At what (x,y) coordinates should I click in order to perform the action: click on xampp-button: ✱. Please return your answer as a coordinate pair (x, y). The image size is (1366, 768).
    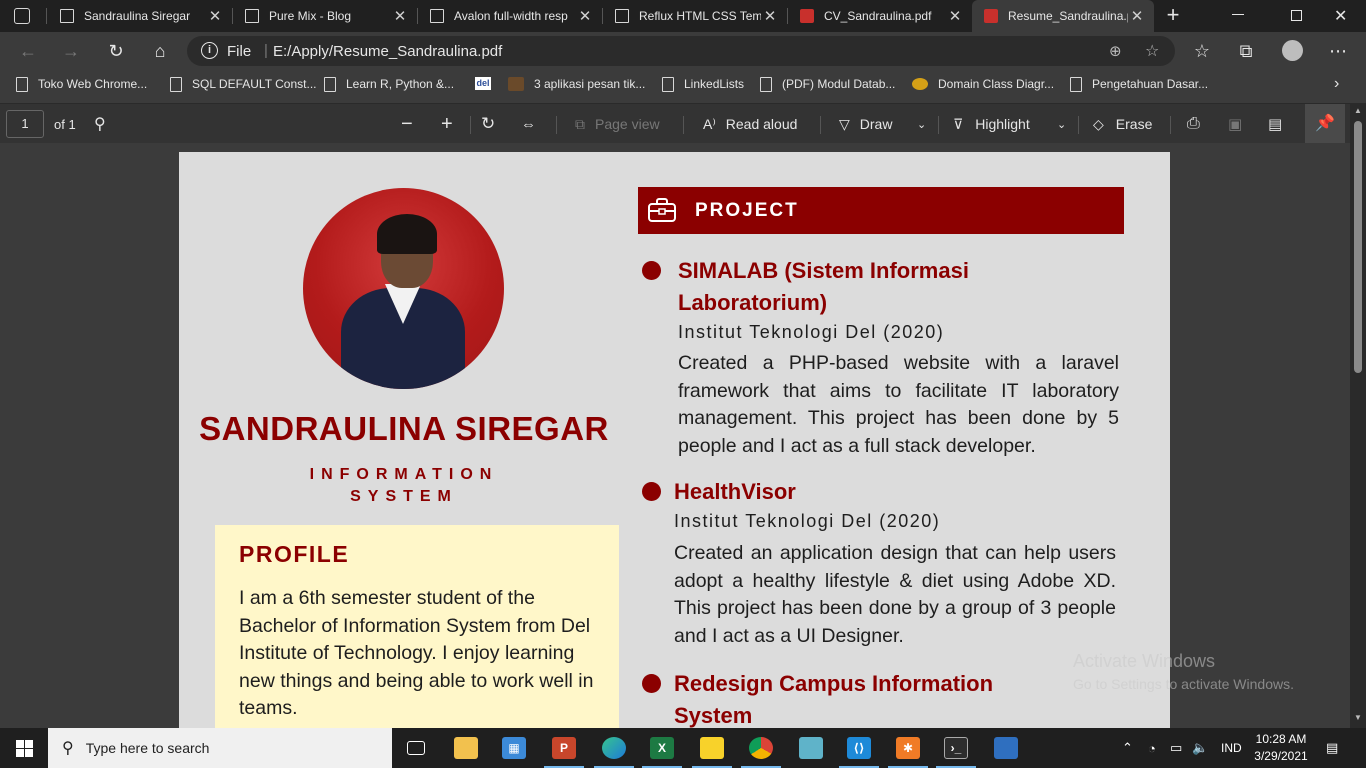
    Looking at the image, I should click on (908, 748).